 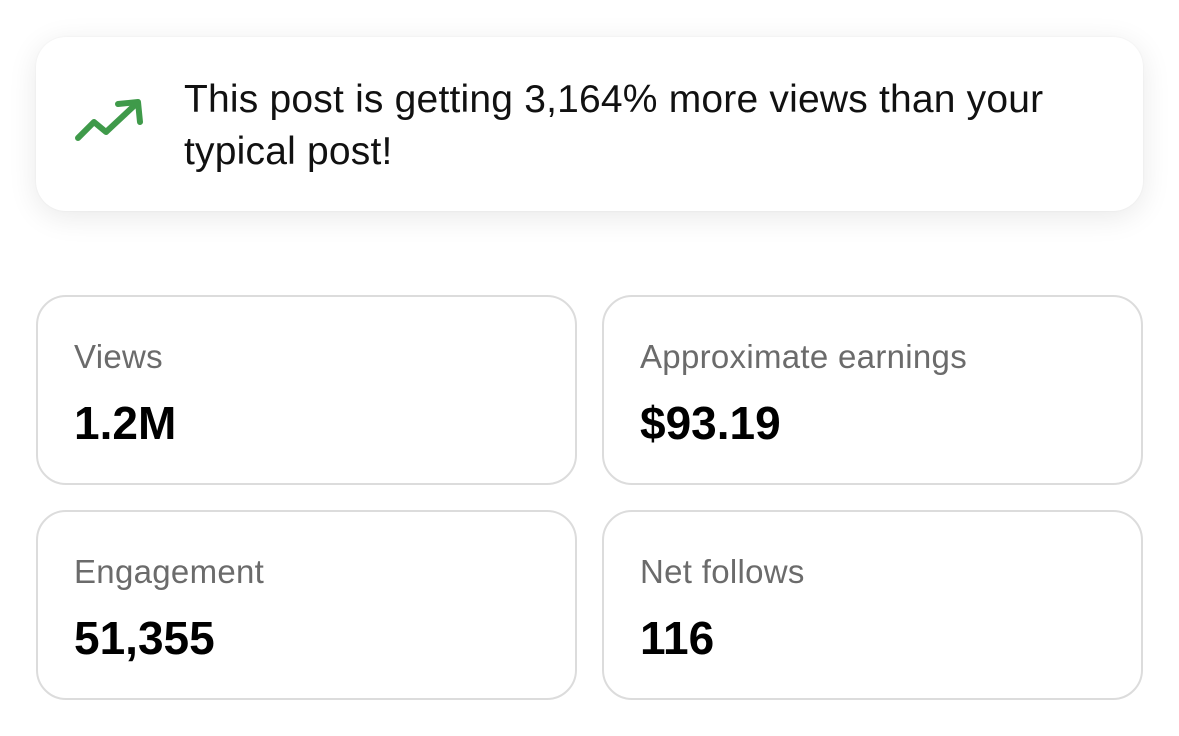 What do you see at coordinates (722, 571) in the screenshot?
I see `stat-label: Net follows` at bounding box center [722, 571].